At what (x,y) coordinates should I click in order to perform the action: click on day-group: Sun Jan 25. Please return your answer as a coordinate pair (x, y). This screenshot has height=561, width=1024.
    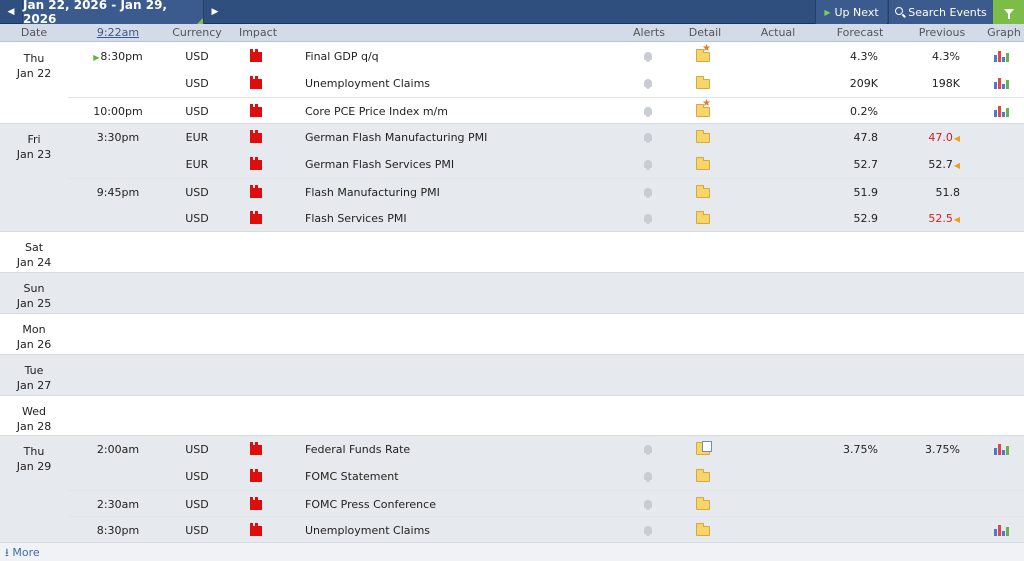
    Looking at the image, I should click on (512, 293).